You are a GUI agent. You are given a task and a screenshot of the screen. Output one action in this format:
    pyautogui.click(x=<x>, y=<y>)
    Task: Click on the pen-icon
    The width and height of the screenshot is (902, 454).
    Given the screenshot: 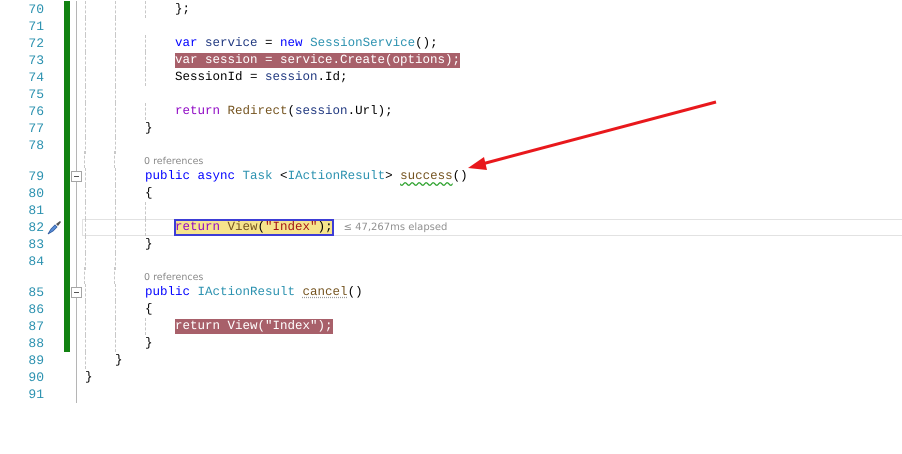 What is the action you would take?
    pyautogui.click(x=54, y=228)
    